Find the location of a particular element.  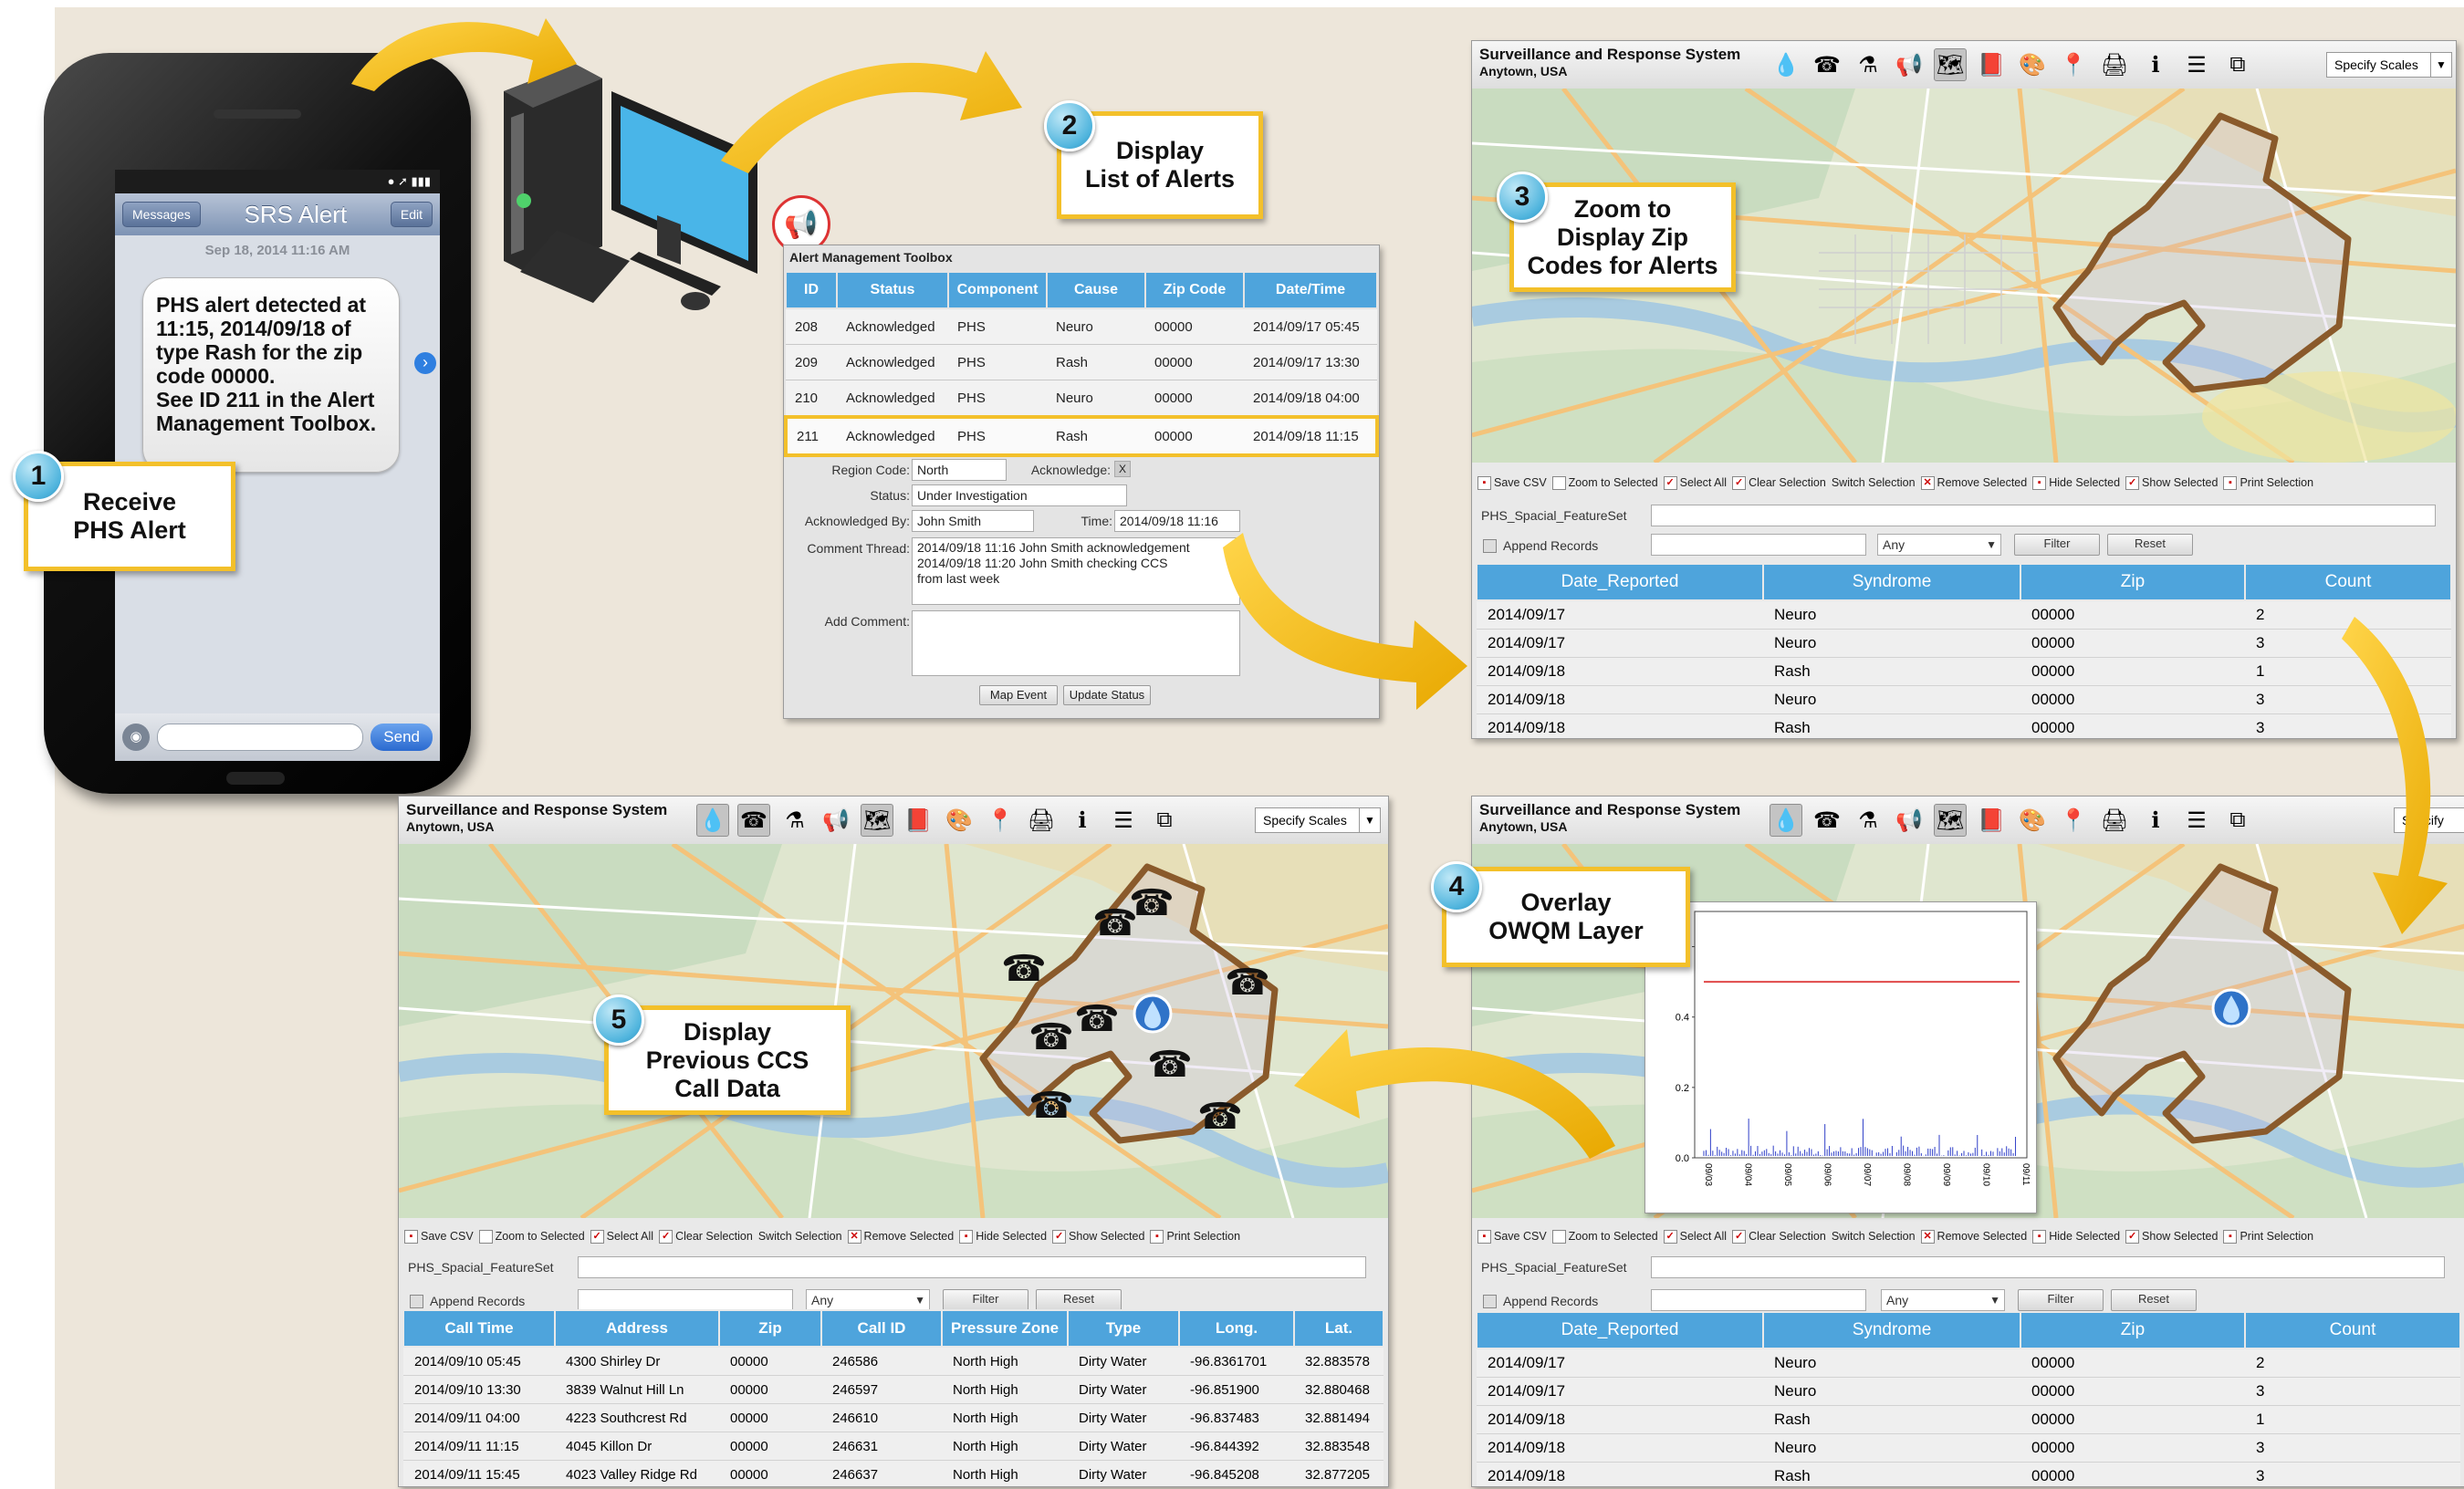

col-address: Address is located at coordinates (637, 1328).